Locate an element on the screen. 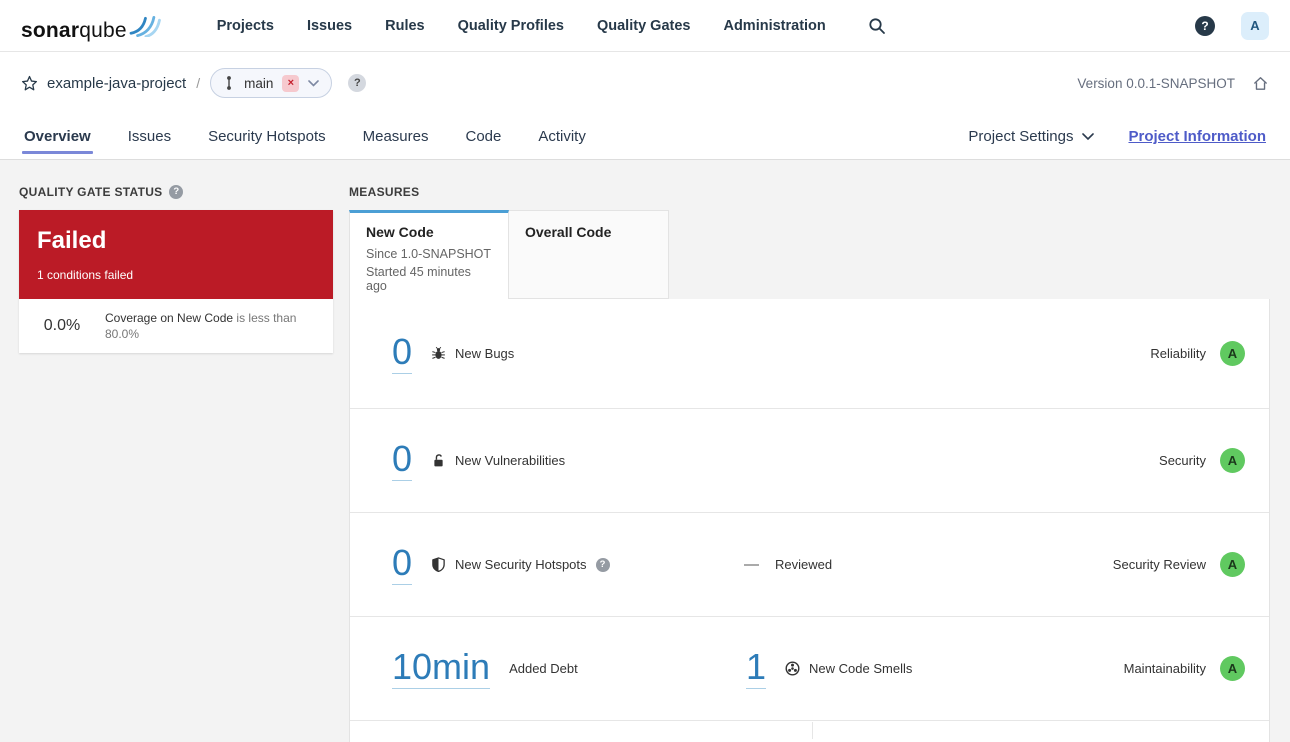 The width and height of the screenshot is (1290, 742). bug-icon is located at coordinates (438, 353).